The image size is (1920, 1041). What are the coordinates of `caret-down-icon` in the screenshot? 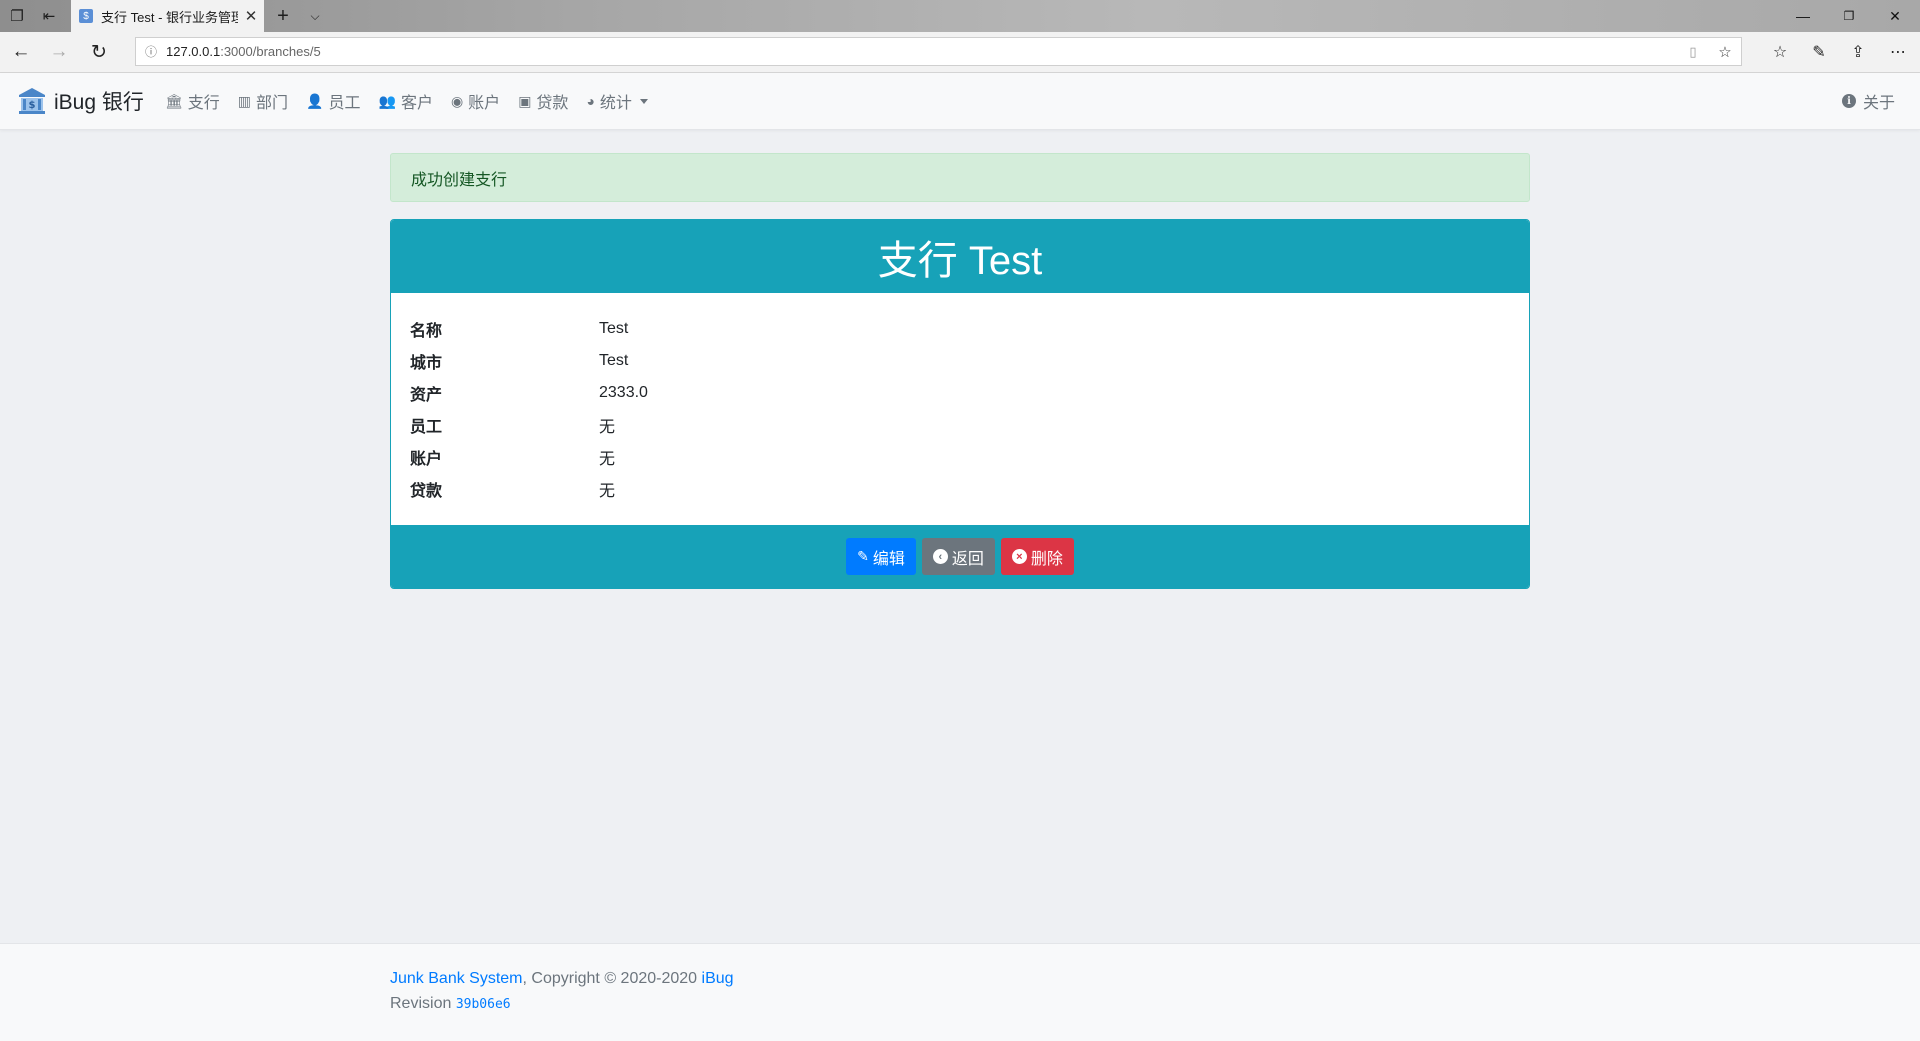 It's located at (643, 101).